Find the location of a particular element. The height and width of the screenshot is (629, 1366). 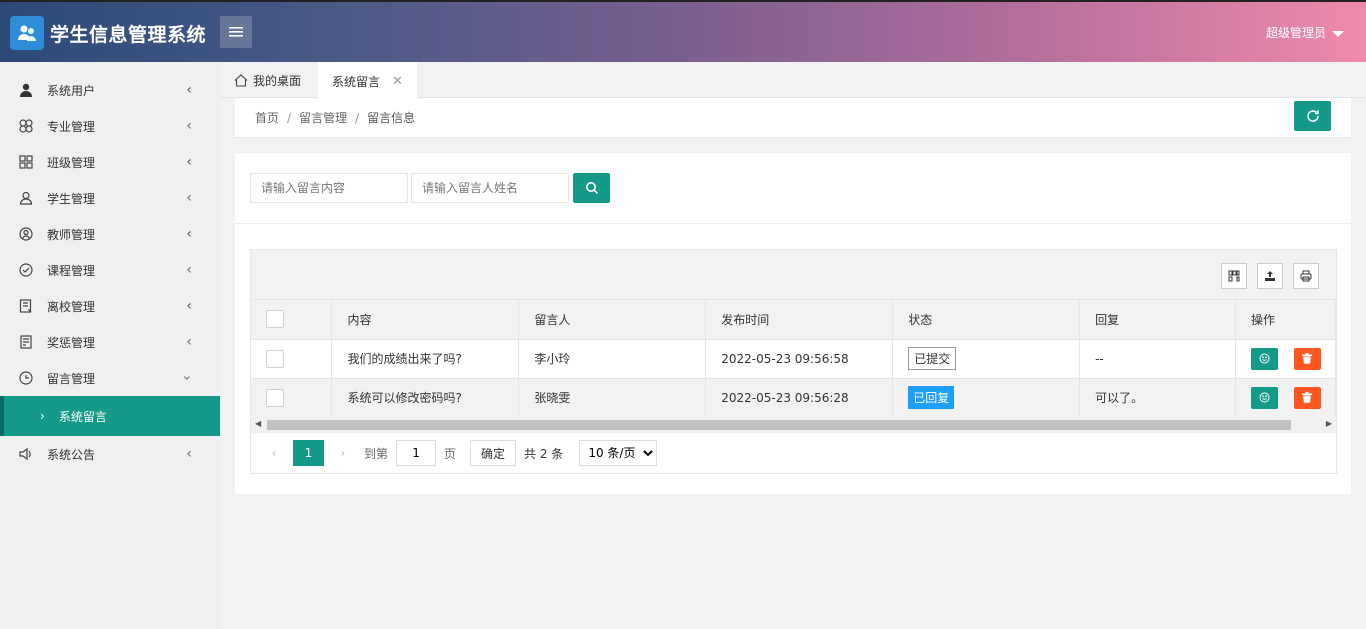

cell-ops is located at coordinates (1286, 359).